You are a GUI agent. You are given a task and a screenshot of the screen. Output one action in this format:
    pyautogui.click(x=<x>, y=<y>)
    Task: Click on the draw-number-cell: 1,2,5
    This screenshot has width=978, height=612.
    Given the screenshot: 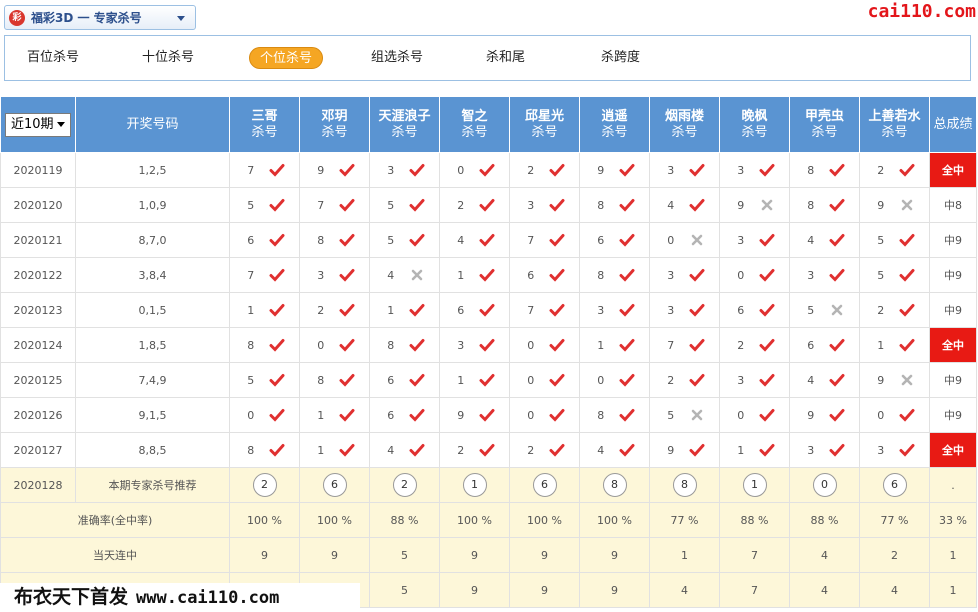 What is the action you would take?
    pyautogui.click(x=152, y=170)
    